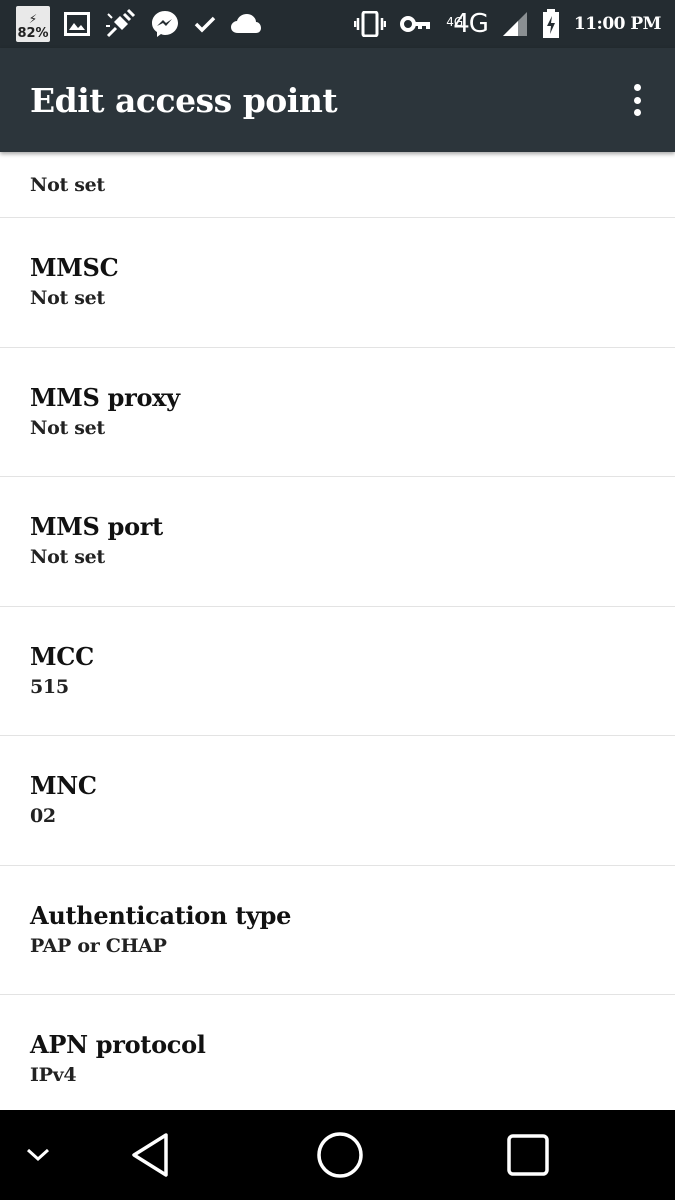 This screenshot has height=1200, width=675. Describe the element at coordinates (416, 24) in the screenshot. I see `vpn-key-icon` at that location.